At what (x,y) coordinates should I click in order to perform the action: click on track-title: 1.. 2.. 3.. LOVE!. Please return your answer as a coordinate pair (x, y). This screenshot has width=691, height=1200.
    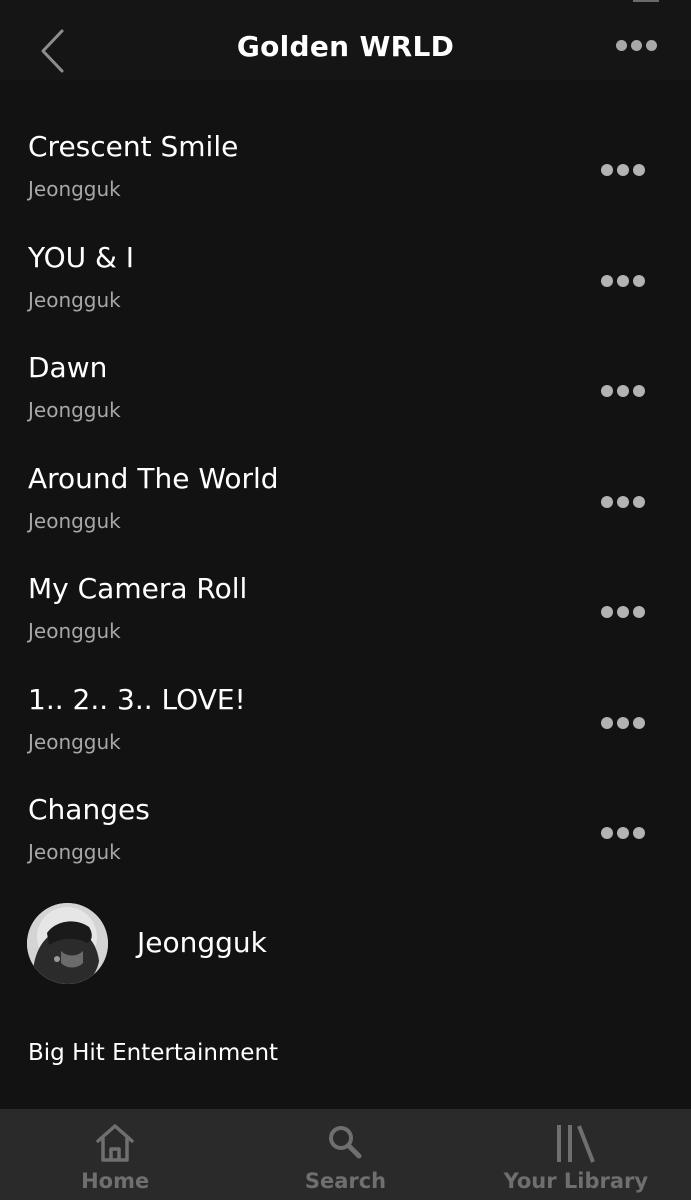
    Looking at the image, I should click on (137, 699).